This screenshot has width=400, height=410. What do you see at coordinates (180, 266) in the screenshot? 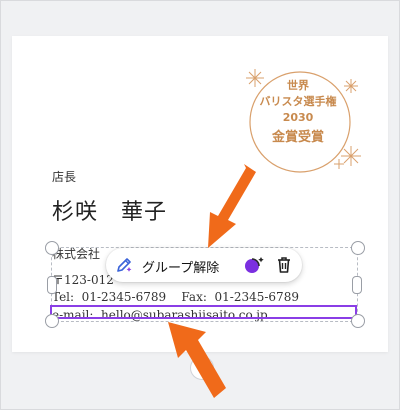
I see `ungroup-button: グループ解除` at bounding box center [180, 266].